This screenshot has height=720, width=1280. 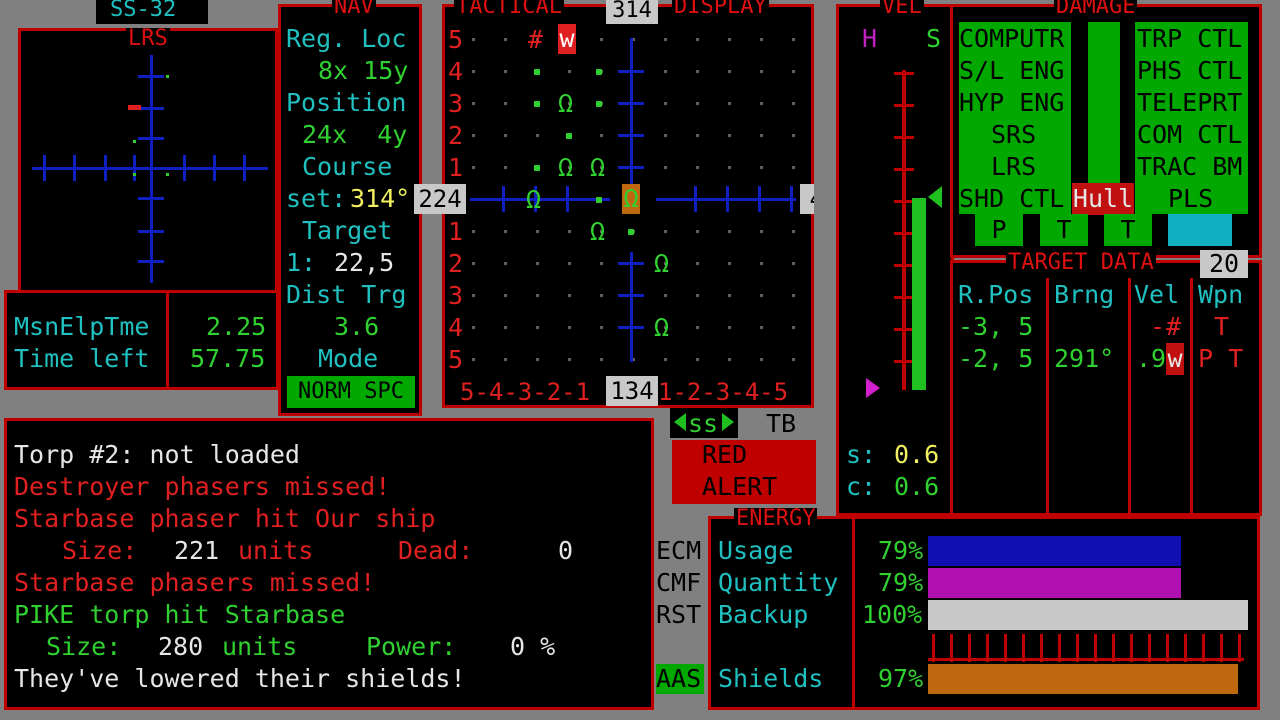 I want to click on nav-reg-value: 8x 15y, so click(x=363, y=70).